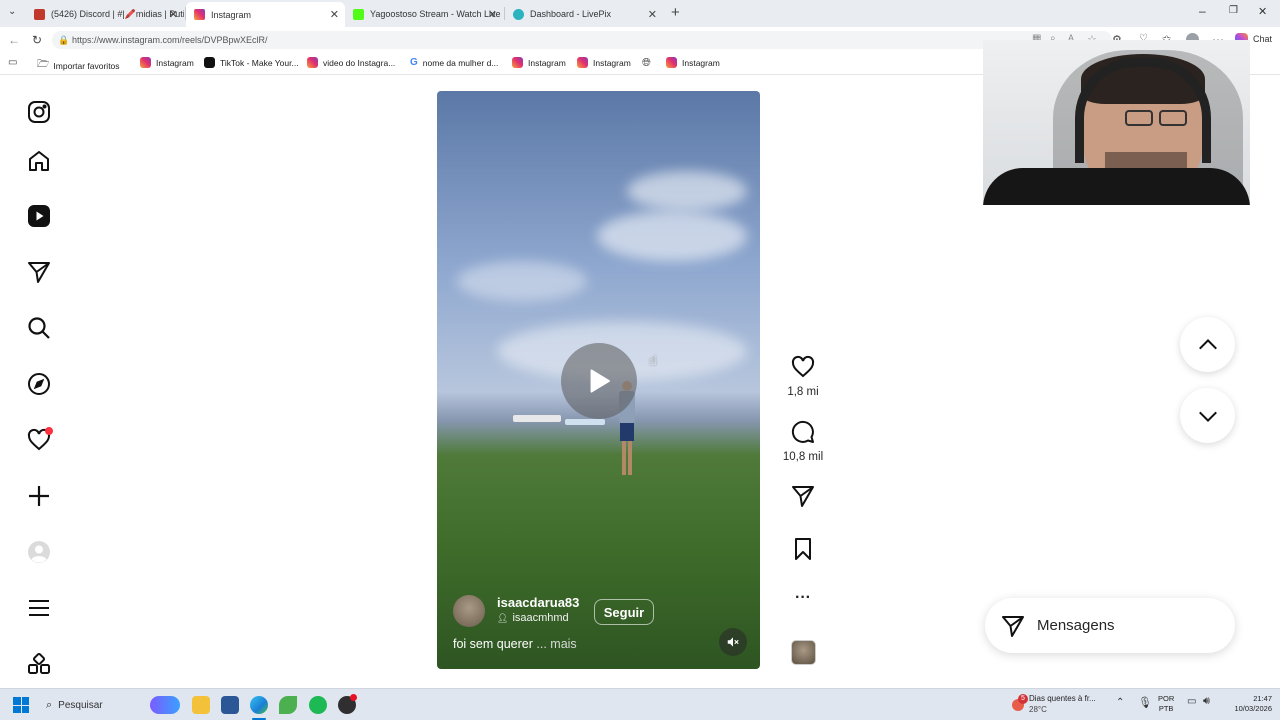 The height and width of the screenshot is (720, 1280). Describe the element at coordinates (653, 360) in the screenshot. I see `mouse-cursor: ☝︎` at that location.